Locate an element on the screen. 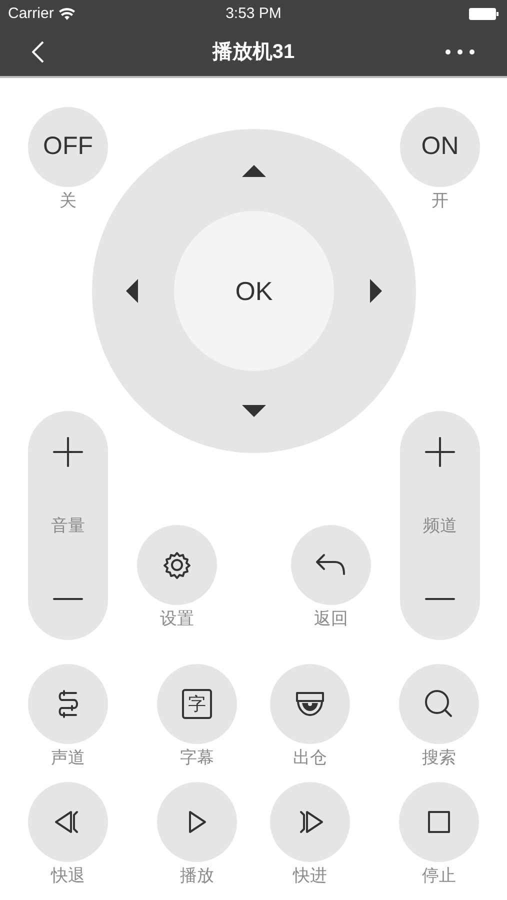 The height and width of the screenshot is (900, 507). wifi-icon is located at coordinates (66, 14).